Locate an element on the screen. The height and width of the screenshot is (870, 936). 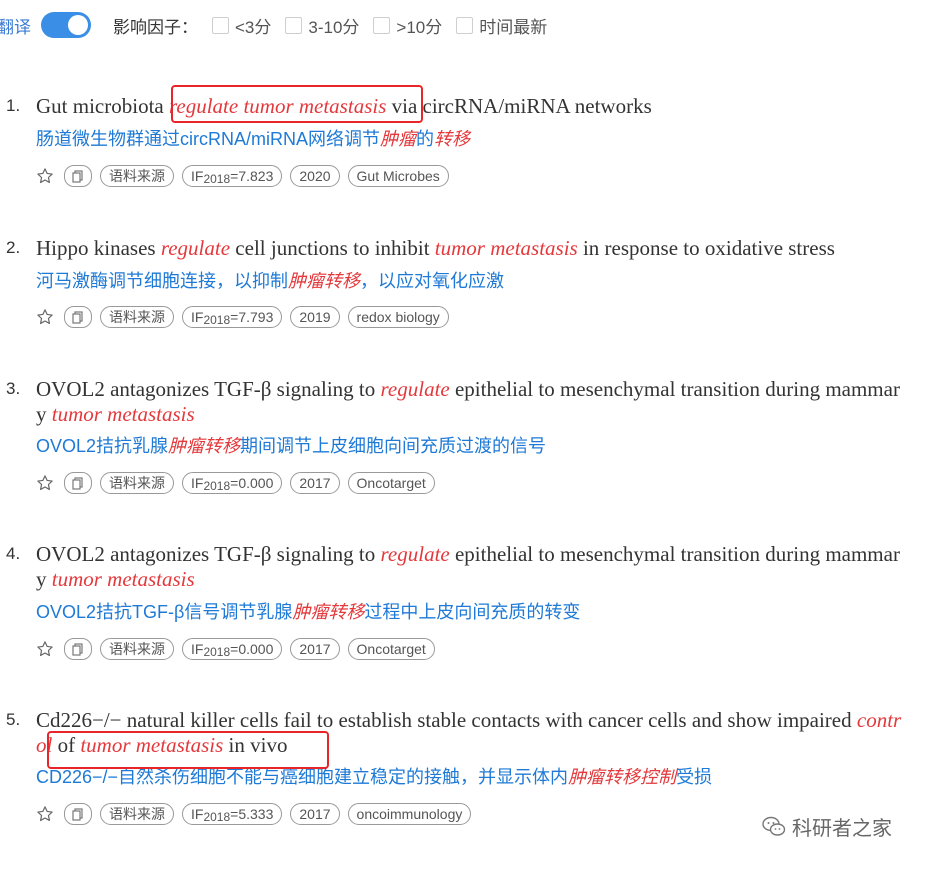
translate-label: 翻译 is located at coordinates (15, 27).